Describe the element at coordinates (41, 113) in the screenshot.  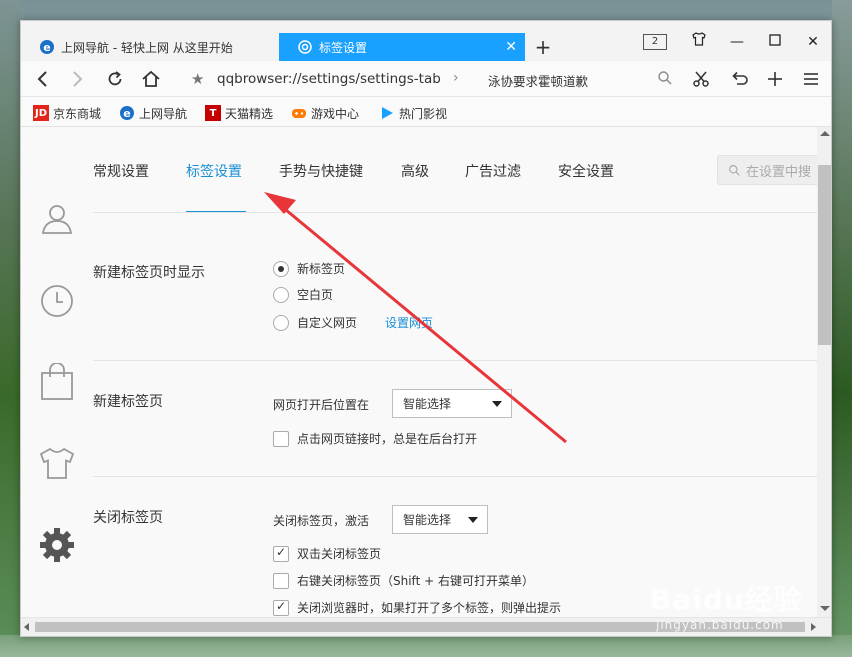
I see `jd-icon: JD` at that location.